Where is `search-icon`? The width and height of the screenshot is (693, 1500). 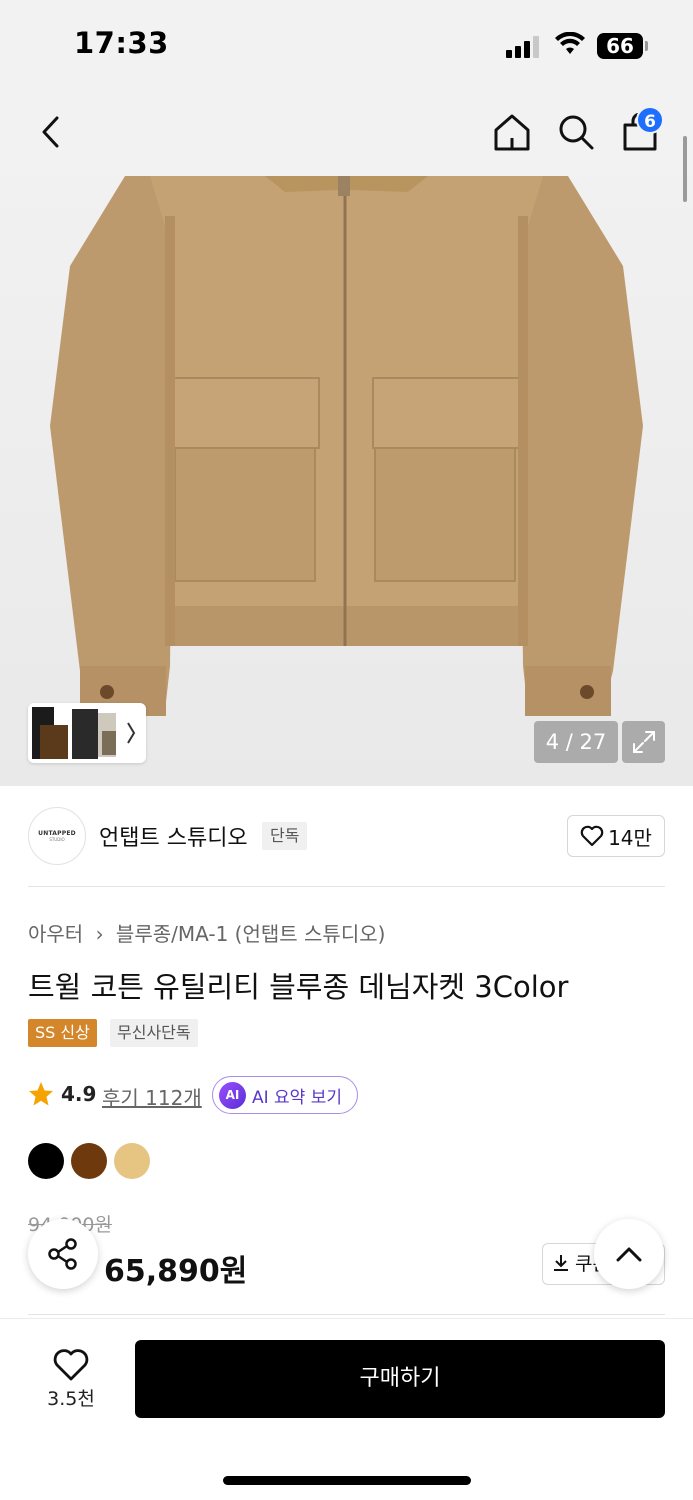 search-icon is located at coordinates (576, 132).